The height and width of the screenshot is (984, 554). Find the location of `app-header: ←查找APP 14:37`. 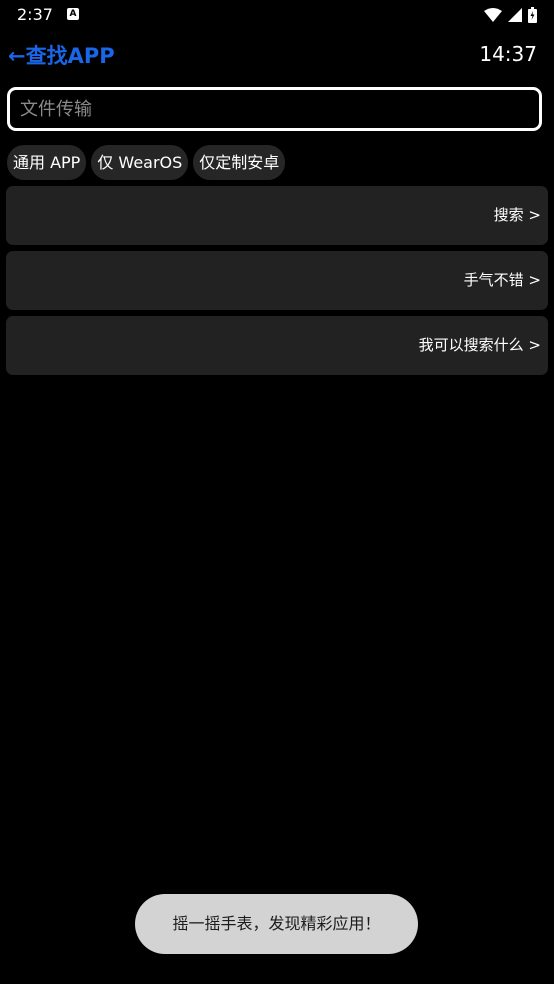

app-header: ←查找APP 14:37 is located at coordinates (277, 55).